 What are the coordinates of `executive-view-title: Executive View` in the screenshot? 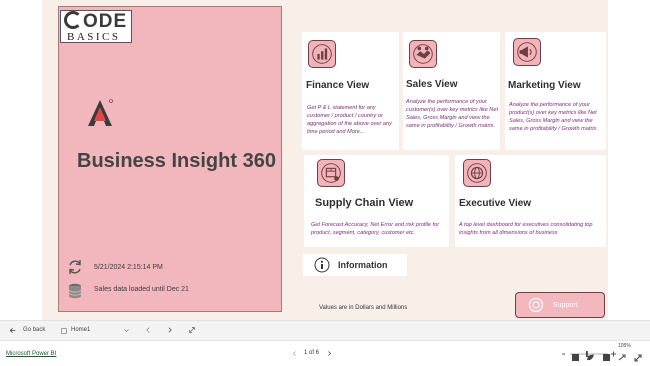 It's located at (495, 203).